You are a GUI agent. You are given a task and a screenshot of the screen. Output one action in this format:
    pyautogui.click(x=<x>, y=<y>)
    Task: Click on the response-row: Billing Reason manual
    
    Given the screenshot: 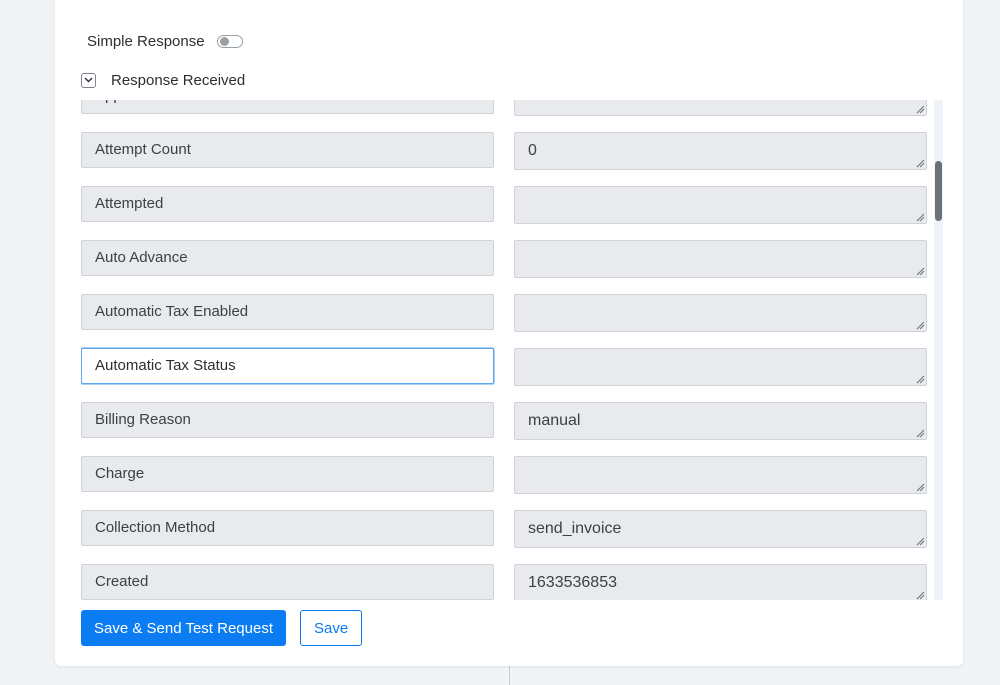 What is the action you would take?
    pyautogui.click(x=504, y=421)
    